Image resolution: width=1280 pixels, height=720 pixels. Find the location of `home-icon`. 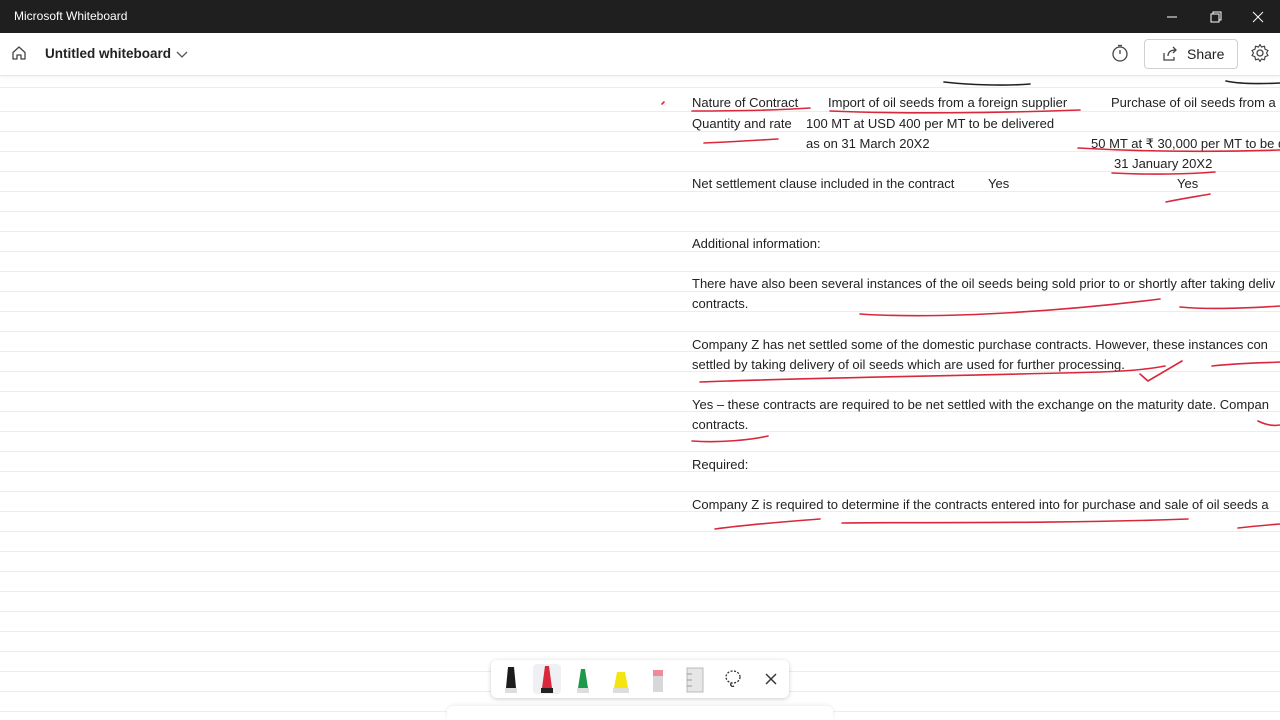

home-icon is located at coordinates (19, 53).